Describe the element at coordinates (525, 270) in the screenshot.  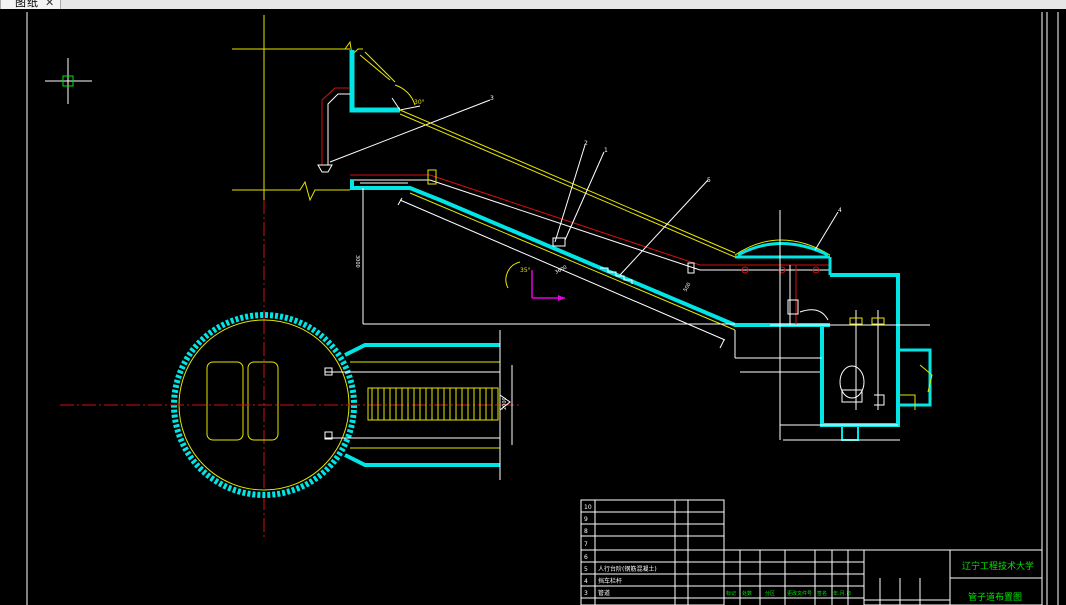
I see `svg-text: 35°` at that location.